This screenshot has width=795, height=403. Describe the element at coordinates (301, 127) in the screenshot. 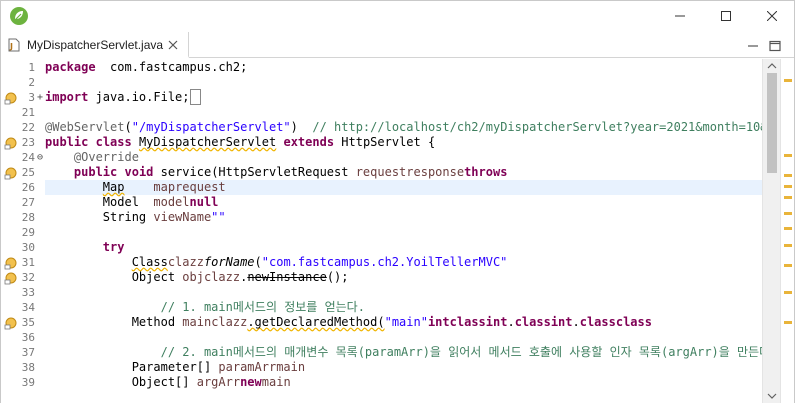

I see `code-token: )` at that location.